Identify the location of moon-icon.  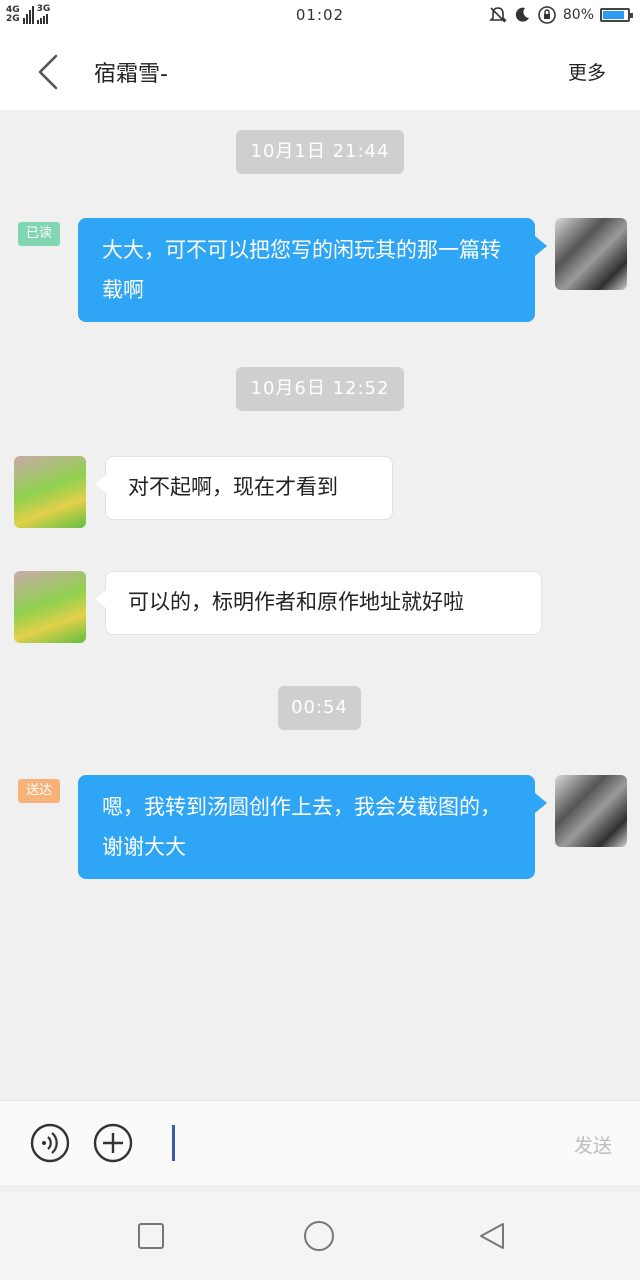
(522, 14).